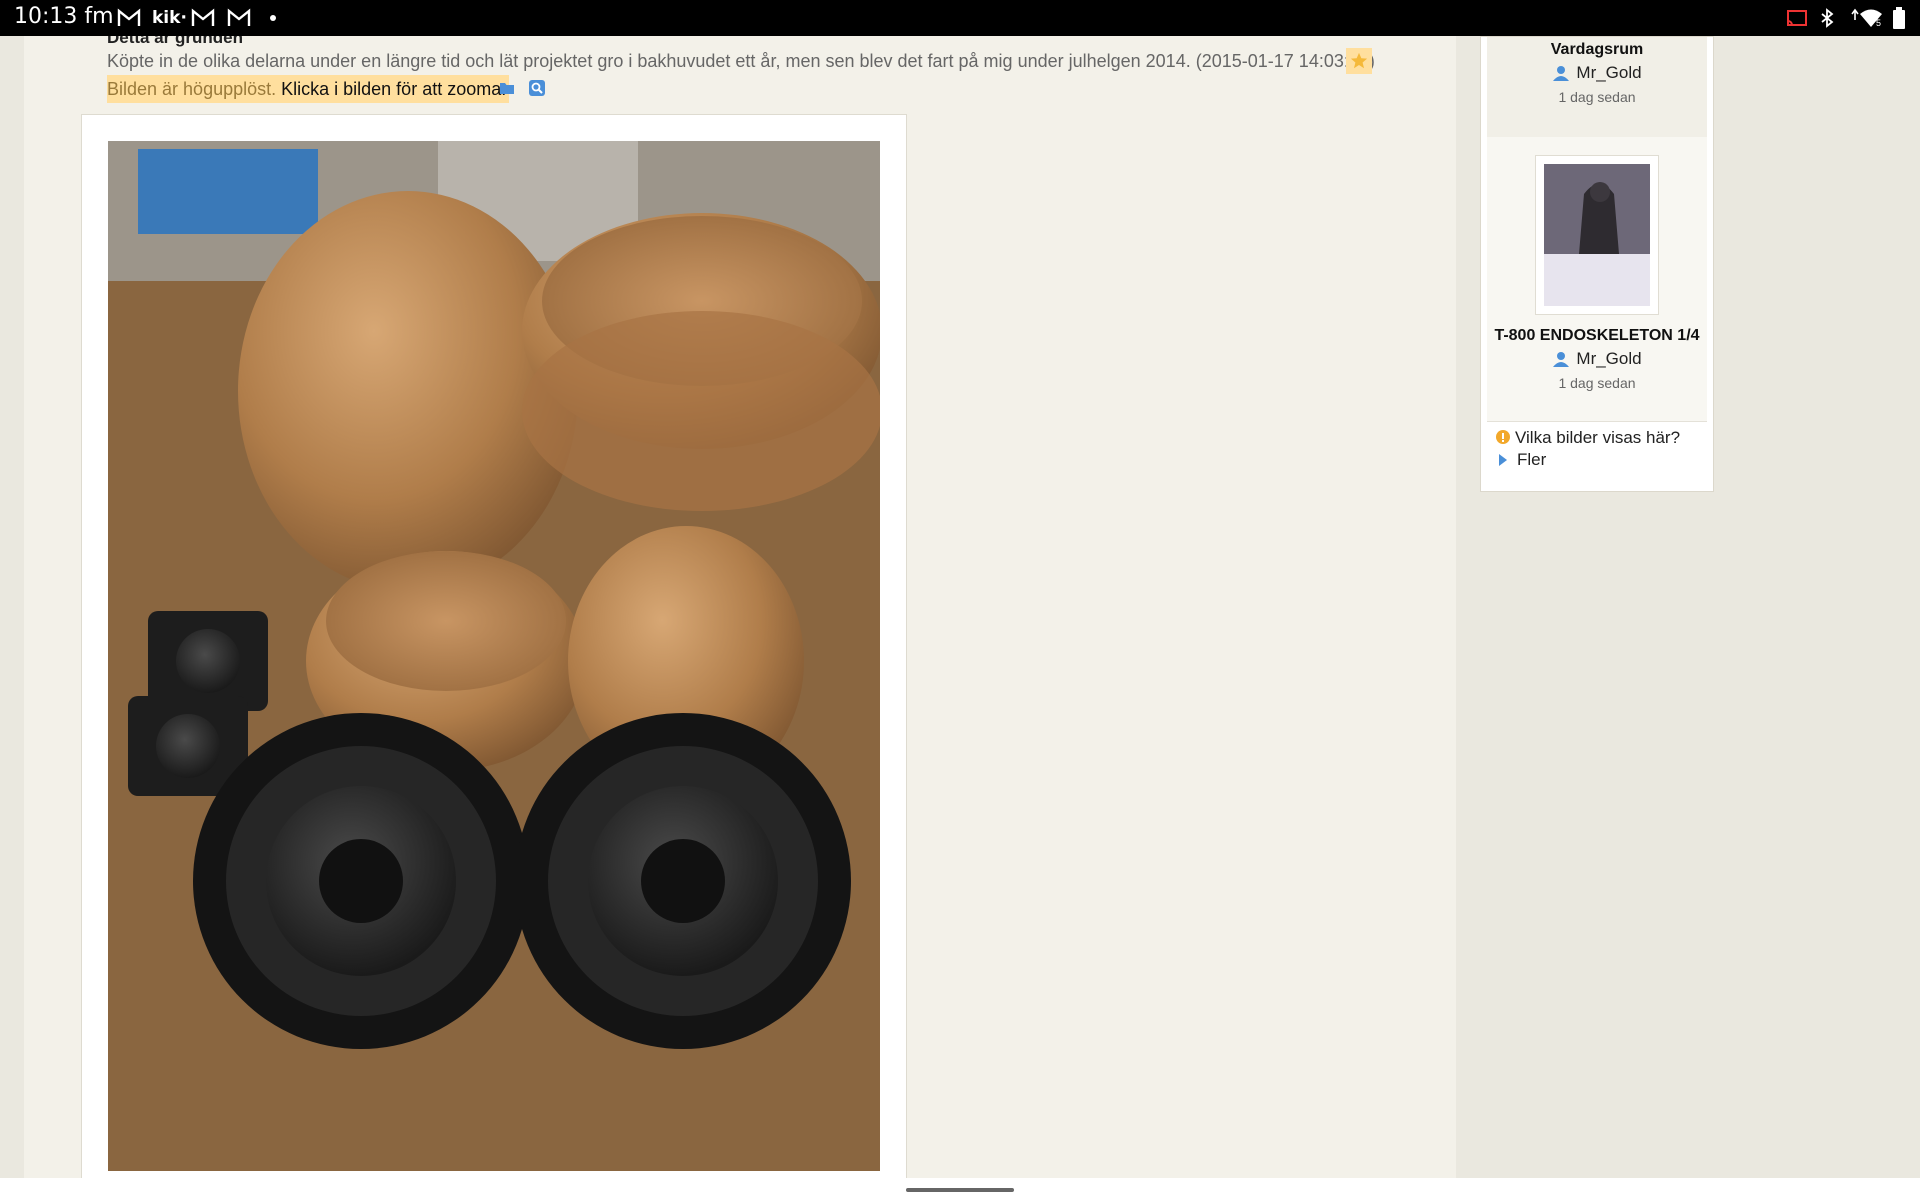 The width and height of the screenshot is (1920, 1200). I want to click on favorite-star-button, so click(1359, 61).